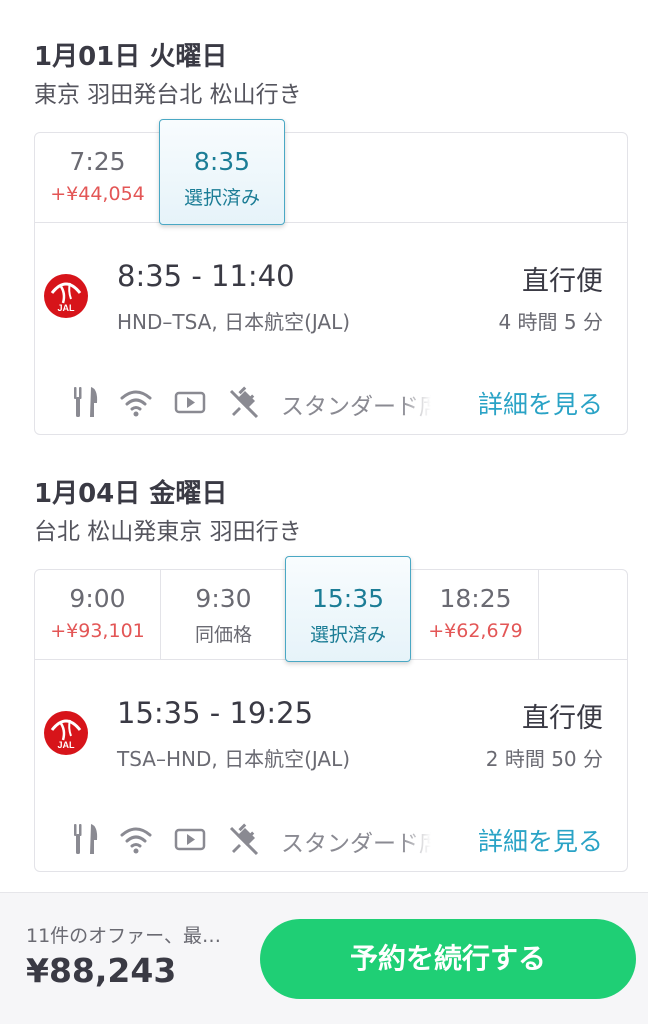  I want to click on slot-price: +¥93,101, so click(97, 631).